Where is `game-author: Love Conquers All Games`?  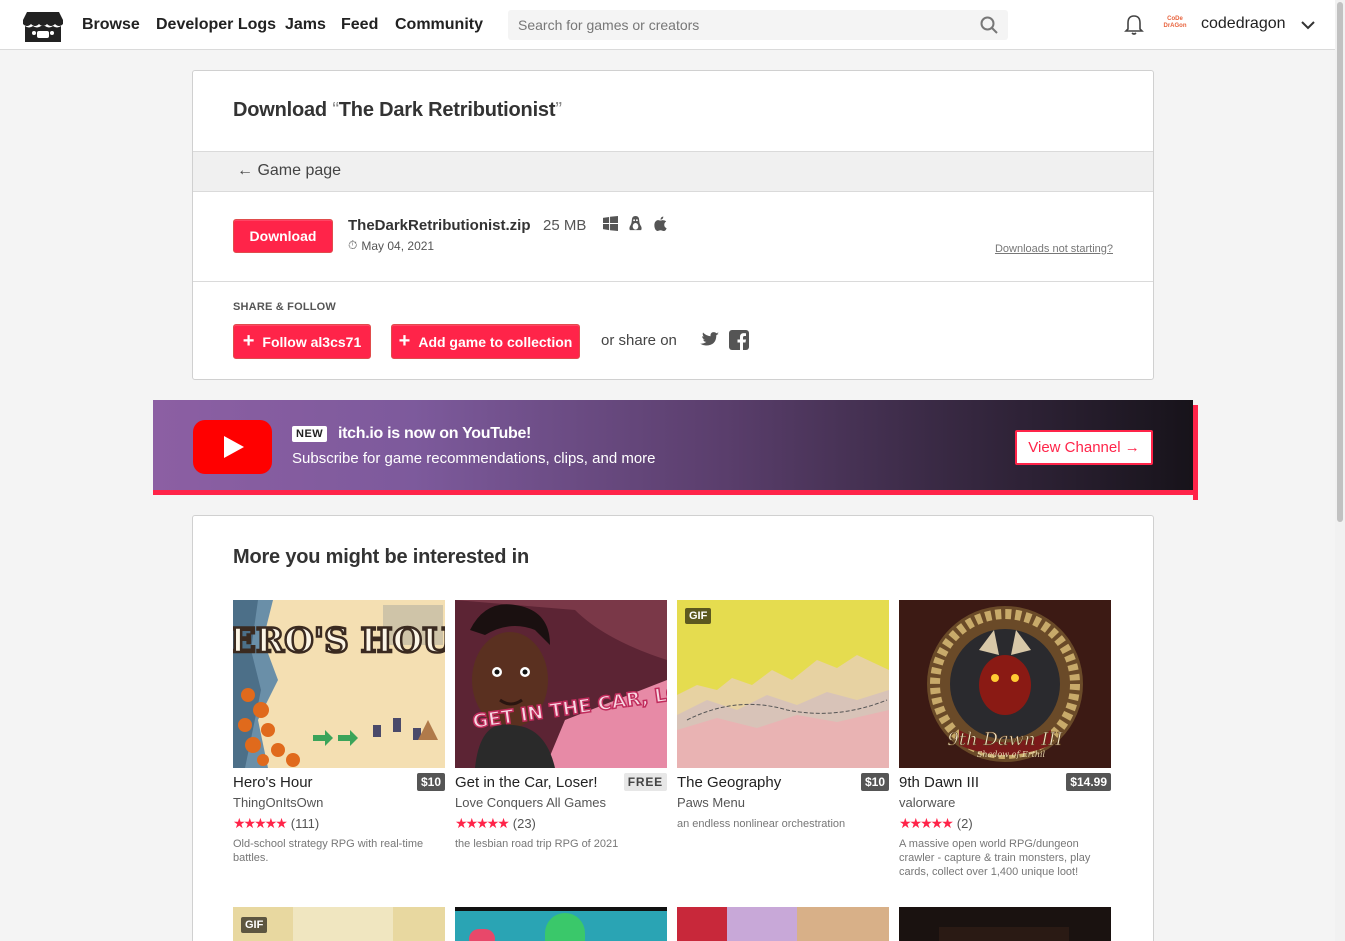 game-author: Love Conquers All Games is located at coordinates (561, 802).